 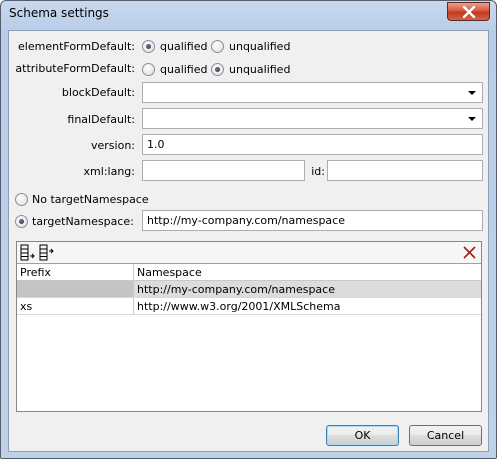 I want to click on version-value: 1.0, so click(x=156, y=144).